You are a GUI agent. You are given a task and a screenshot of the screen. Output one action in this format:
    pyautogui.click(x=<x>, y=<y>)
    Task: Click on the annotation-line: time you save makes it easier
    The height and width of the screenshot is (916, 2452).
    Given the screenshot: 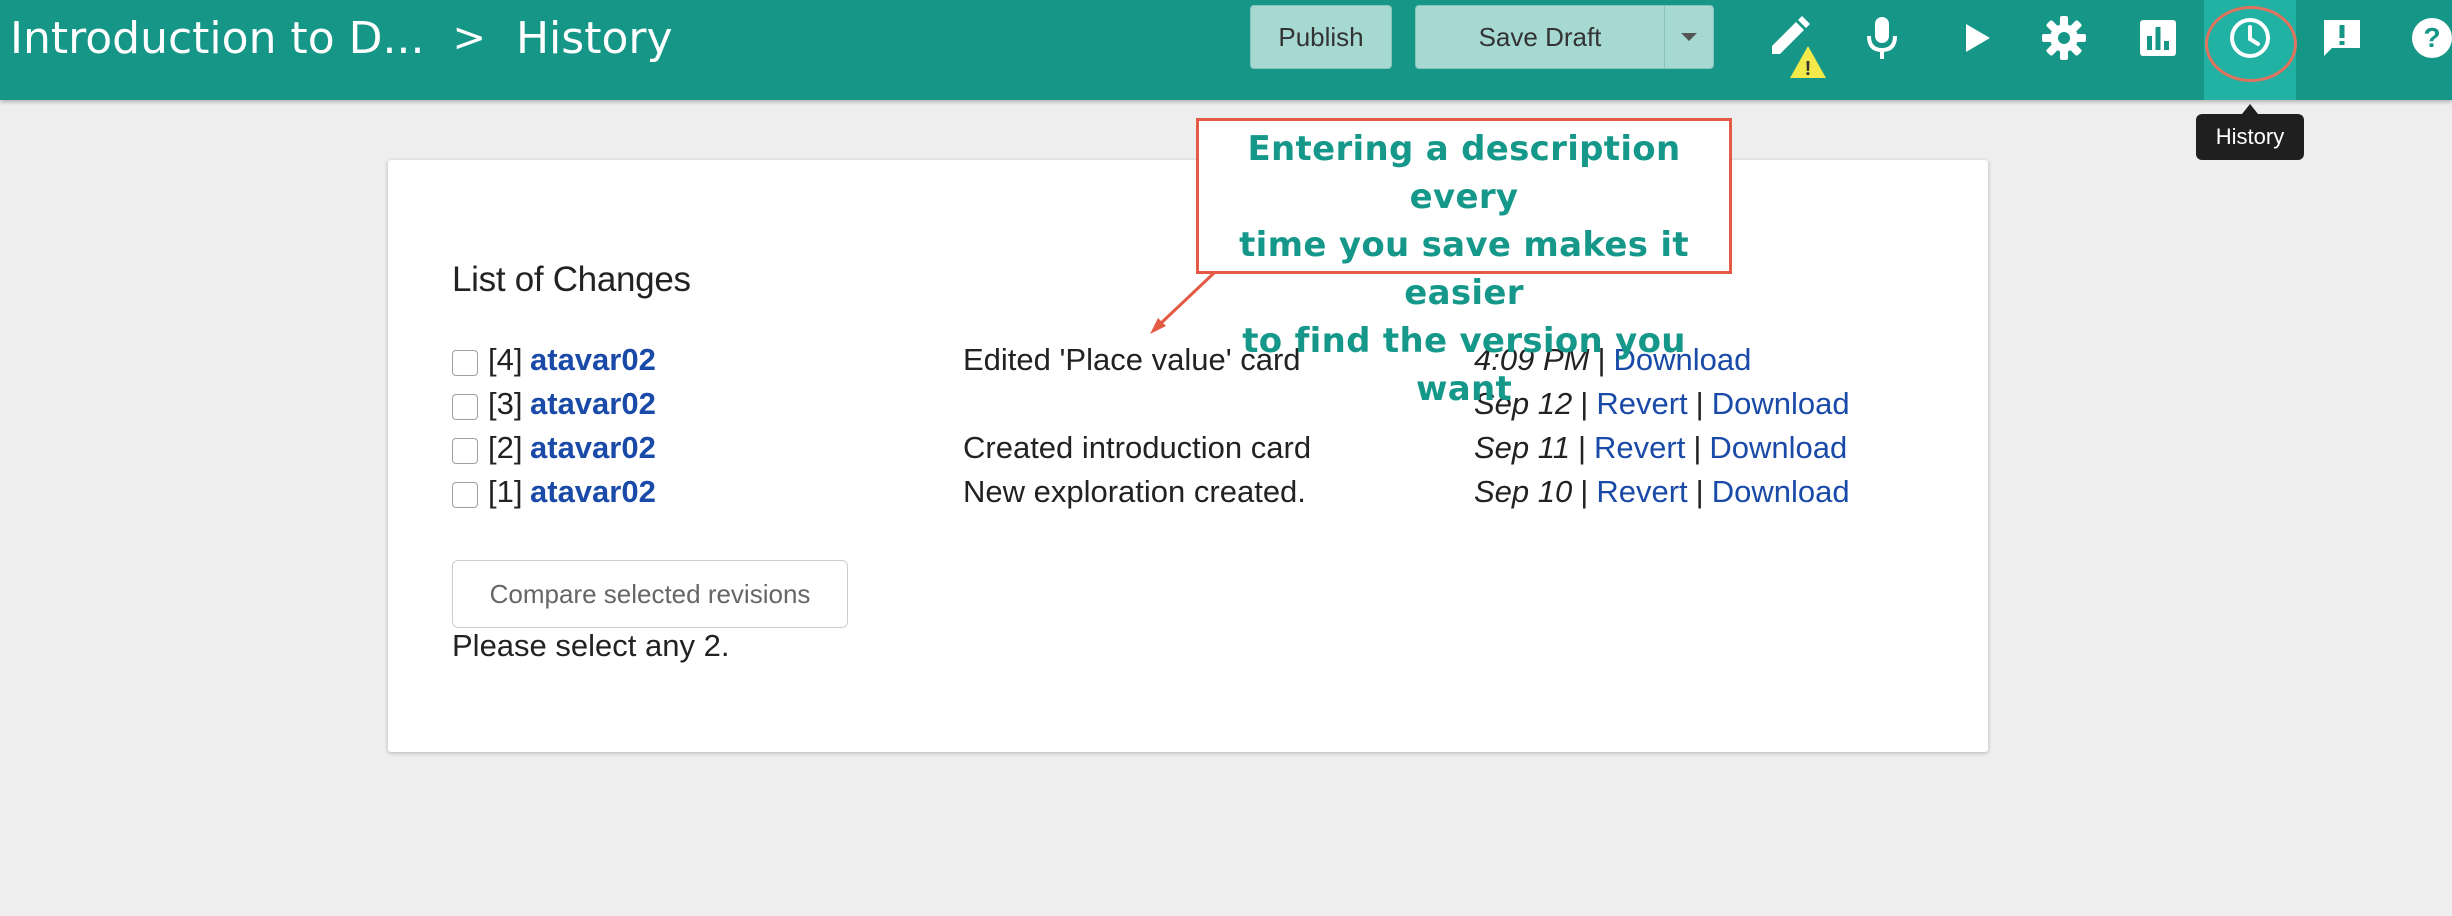 What is the action you would take?
    pyautogui.click(x=1464, y=269)
    